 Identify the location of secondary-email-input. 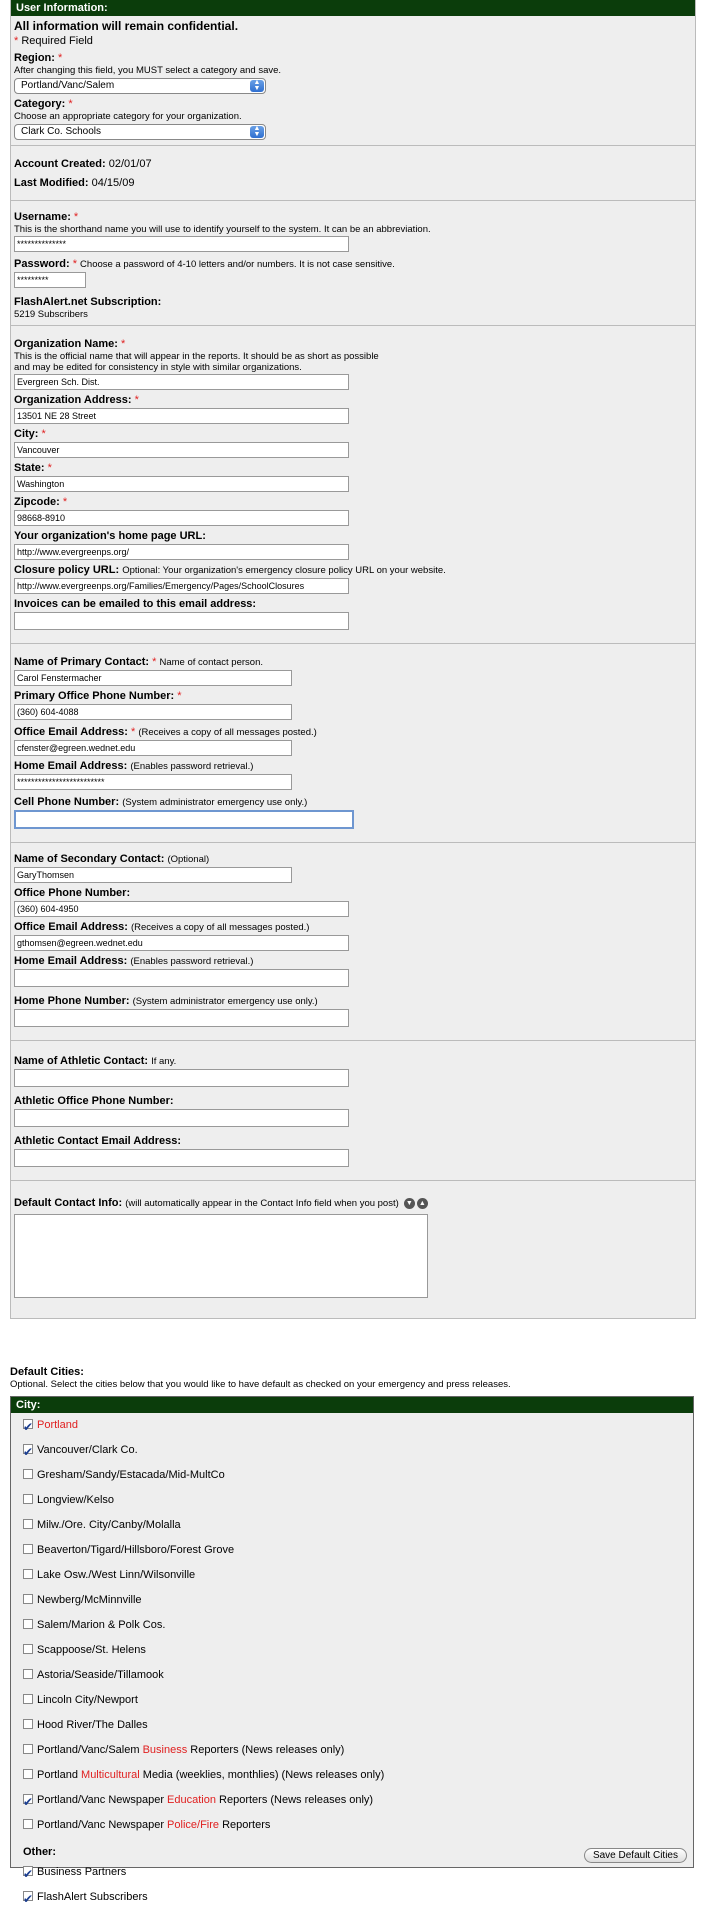
(181, 943).